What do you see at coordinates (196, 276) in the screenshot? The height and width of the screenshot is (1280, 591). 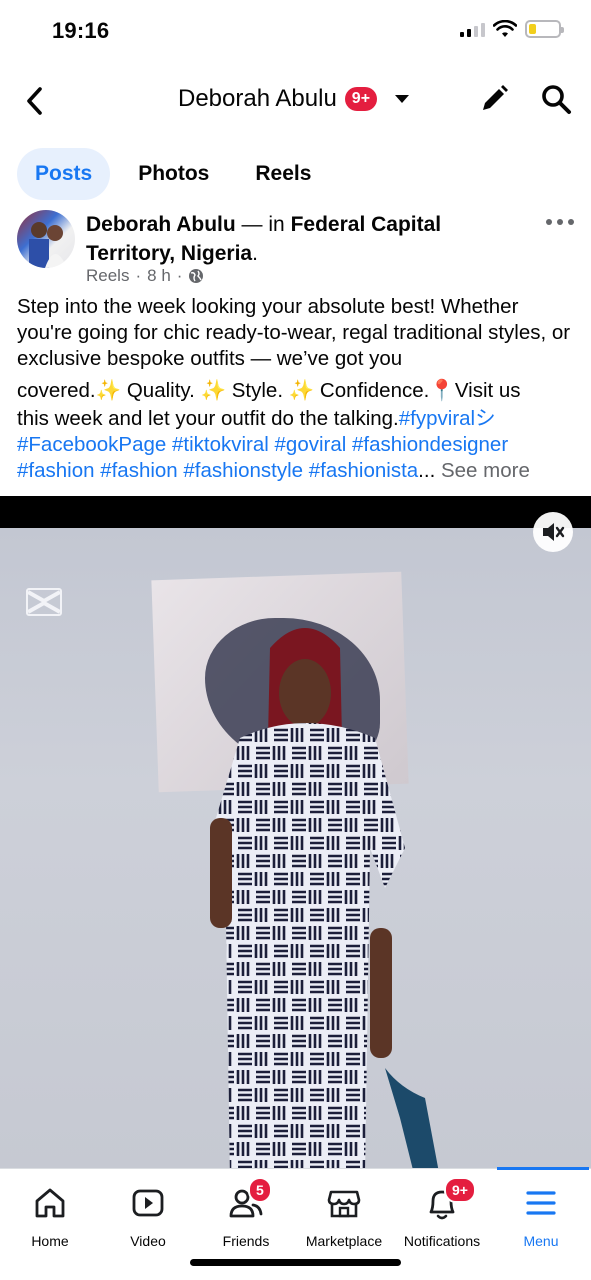 I see `globe-icon` at bounding box center [196, 276].